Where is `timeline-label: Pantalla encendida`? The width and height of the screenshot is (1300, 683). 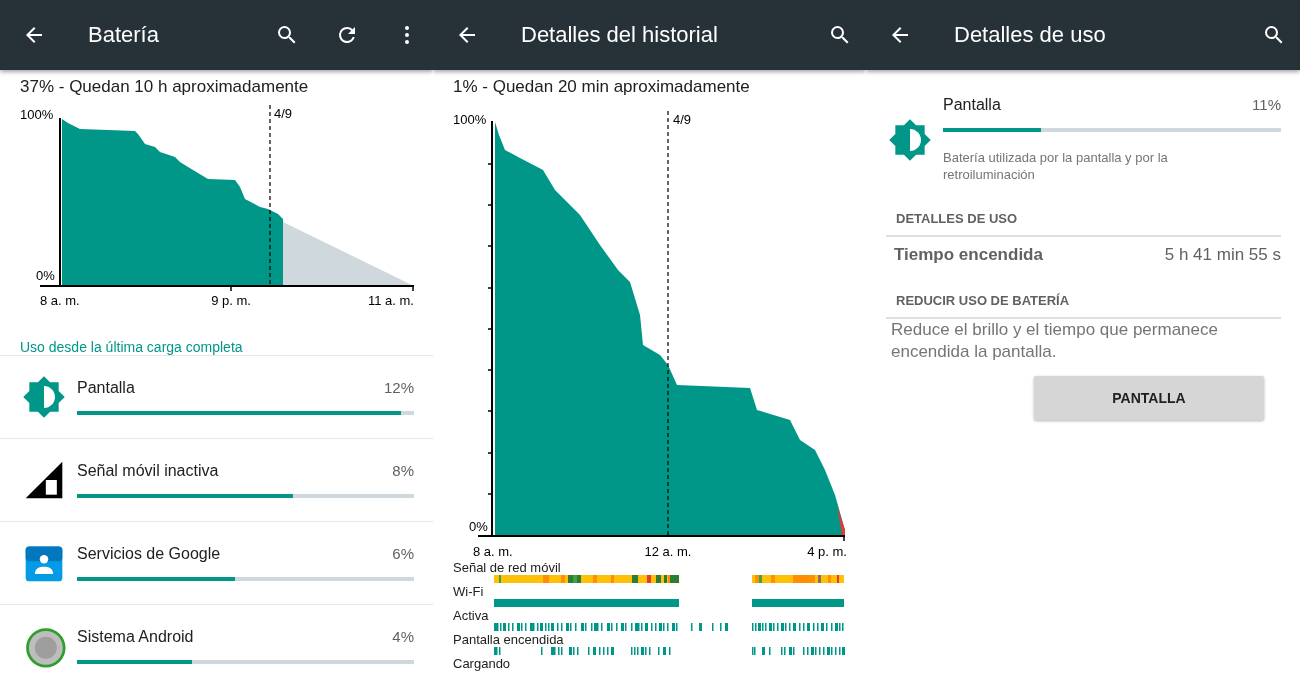
timeline-label: Pantalla encendida is located at coordinates (509, 640).